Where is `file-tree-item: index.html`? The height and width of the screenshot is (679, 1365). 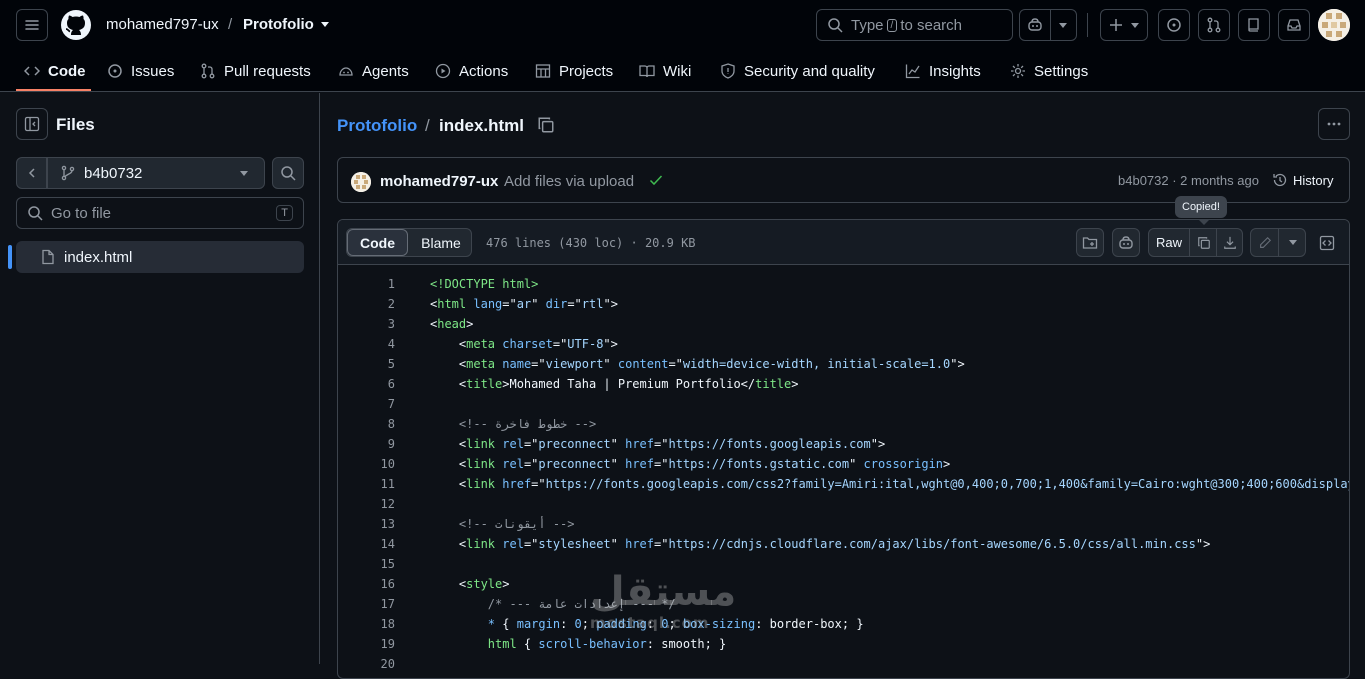 file-tree-item: index.html is located at coordinates (156, 257).